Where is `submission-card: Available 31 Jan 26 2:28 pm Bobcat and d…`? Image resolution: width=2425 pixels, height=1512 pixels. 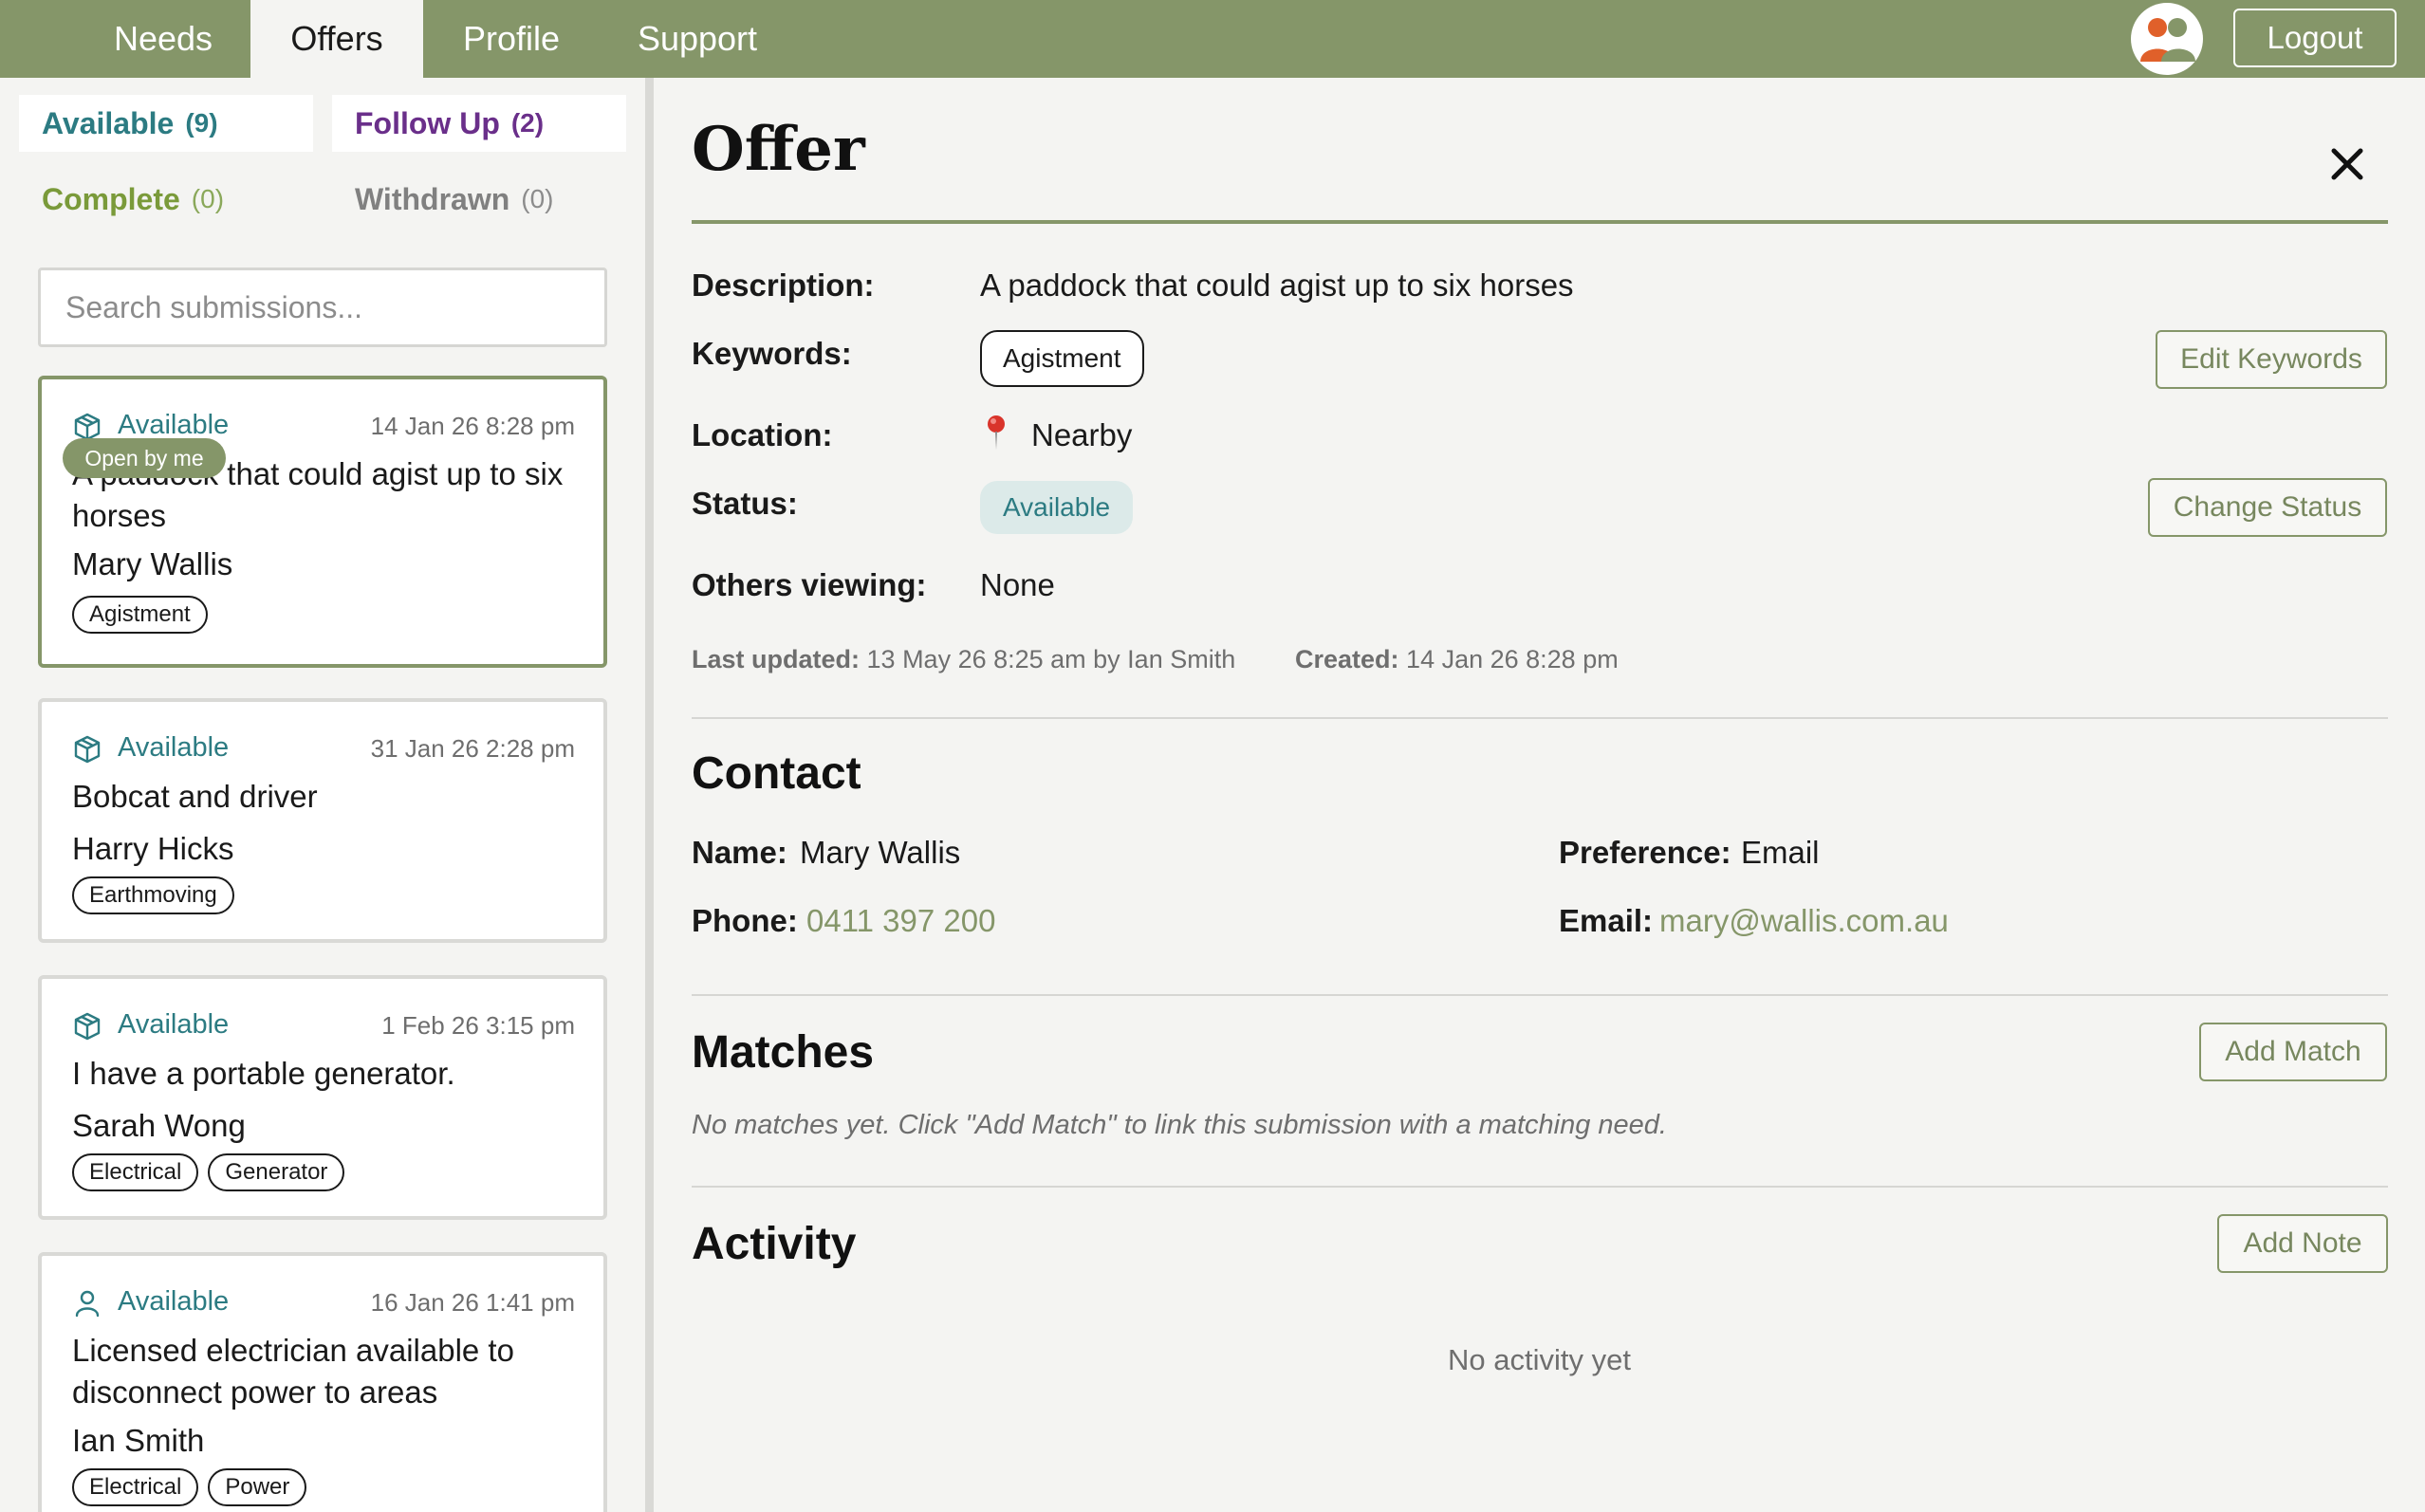 submission-card: Available 31 Jan 26 2:28 pm Bobcat and d… is located at coordinates (322, 820).